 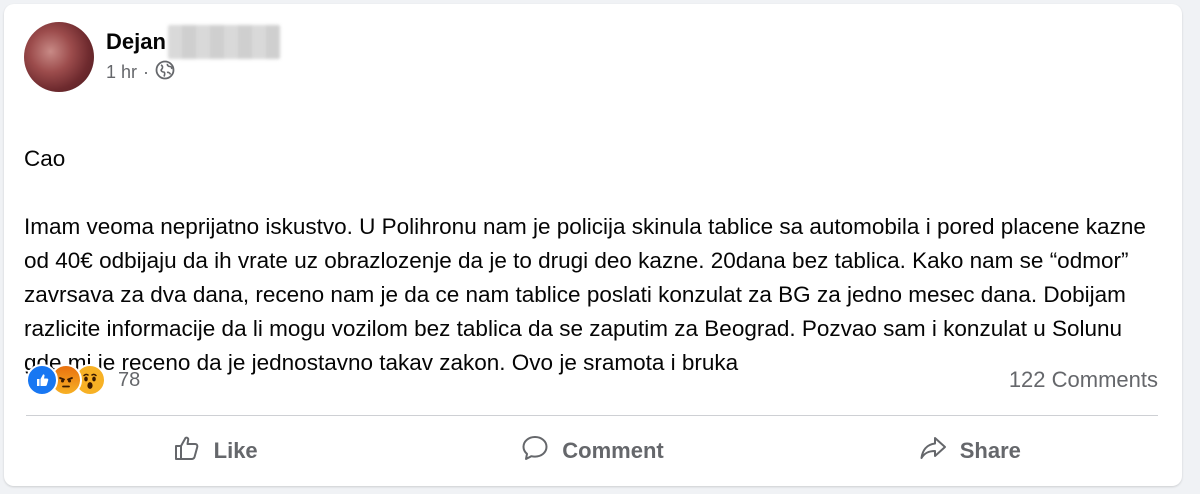 I want to click on share-label: Share, so click(x=990, y=450).